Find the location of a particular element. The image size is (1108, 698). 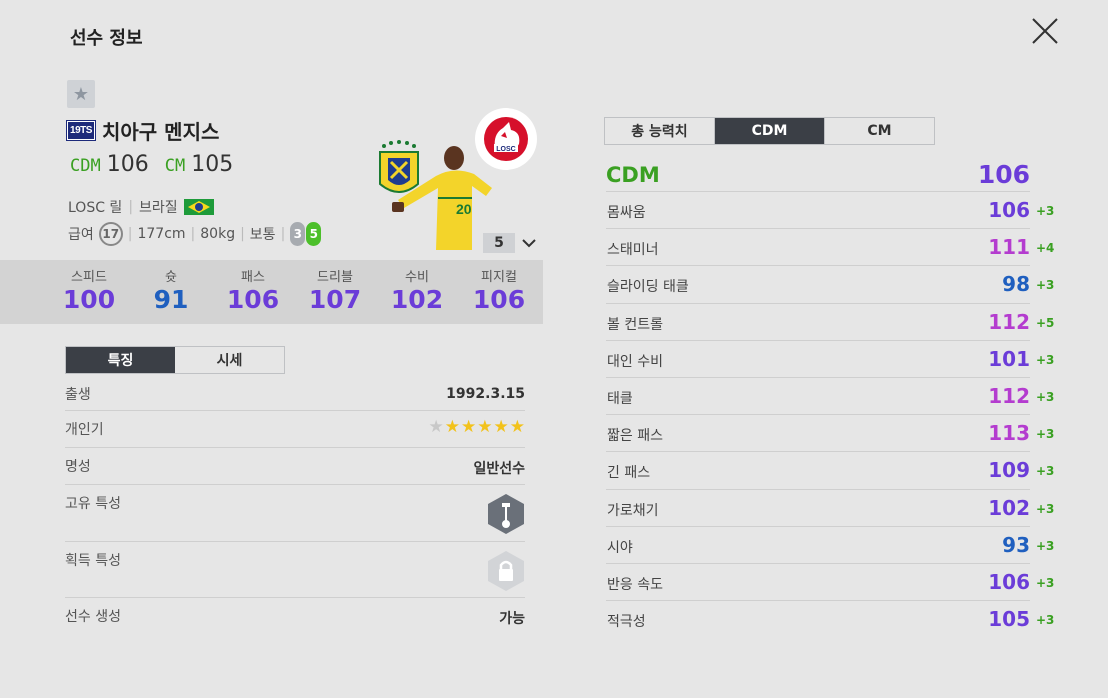

attribute-name: 긴 패스 is located at coordinates (629, 473).